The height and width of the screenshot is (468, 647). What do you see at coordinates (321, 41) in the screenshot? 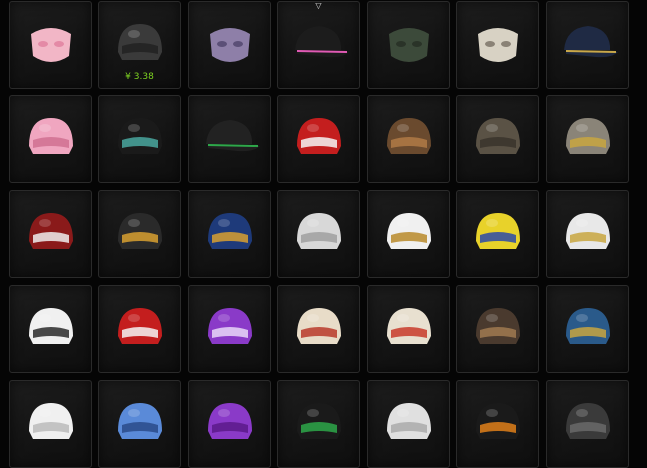
I see `black-cap-pink-trim-icon` at bounding box center [321, 41].